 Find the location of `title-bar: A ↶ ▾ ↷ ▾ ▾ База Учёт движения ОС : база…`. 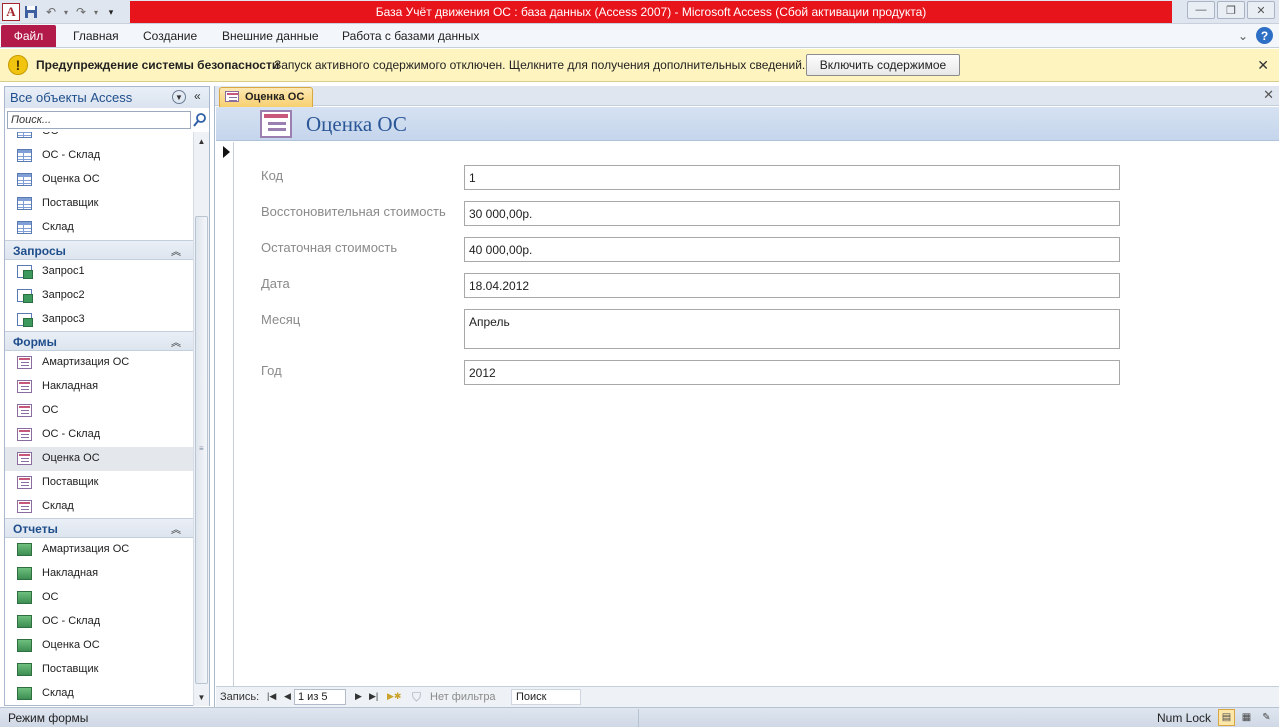

title-bar: A ↶ ▾ ↷ ▾ ▾ База Учёт движения ОС : база… is located at coordinates (639, 12).